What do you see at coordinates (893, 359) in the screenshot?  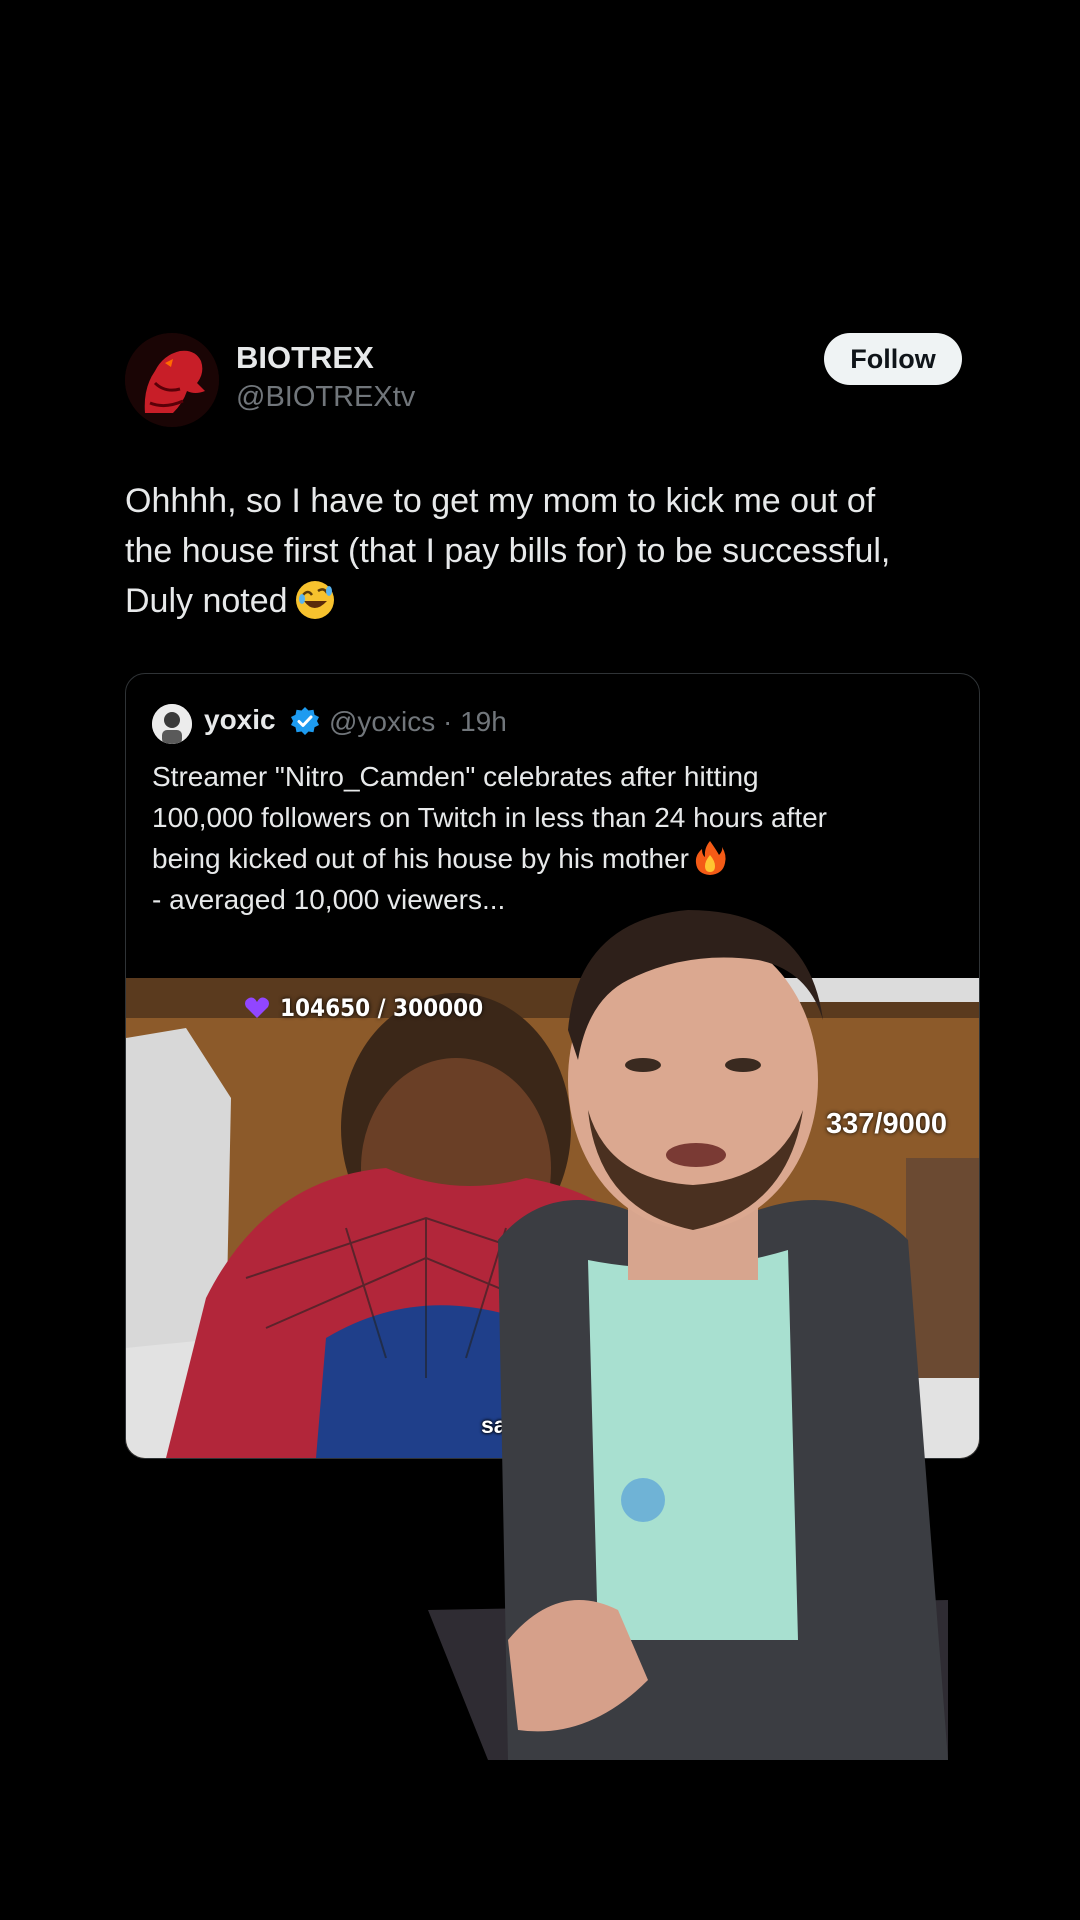 I see `follow-button: Follow` at bounding box center [893, 359].